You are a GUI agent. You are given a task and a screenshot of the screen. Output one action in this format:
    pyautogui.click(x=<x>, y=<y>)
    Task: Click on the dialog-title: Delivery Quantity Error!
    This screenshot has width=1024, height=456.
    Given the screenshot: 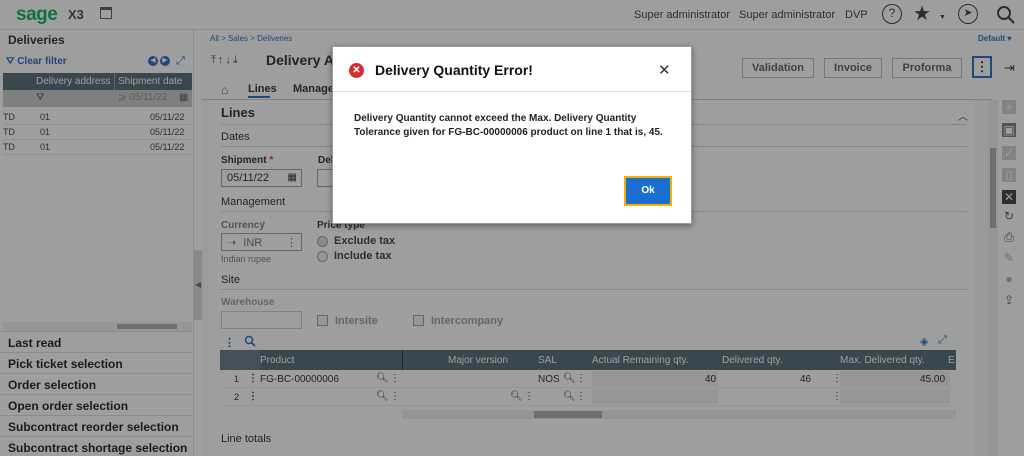 What is the action you would take?
    pyautogui.click(x=454, y=70)
    